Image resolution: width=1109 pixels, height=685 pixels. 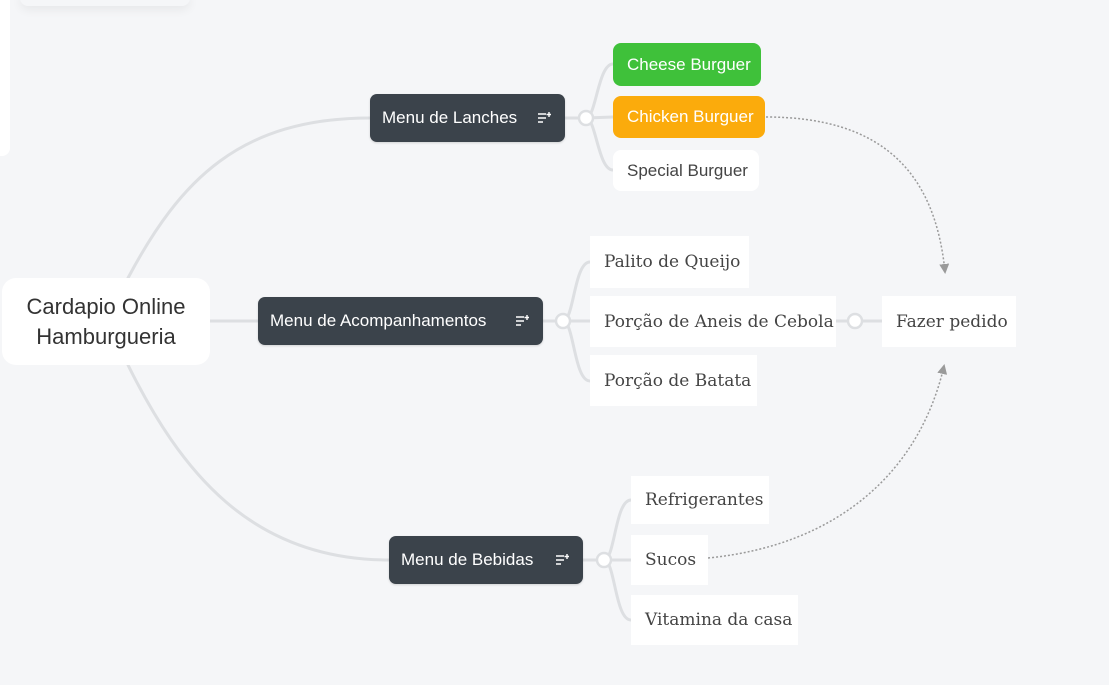 What do you see at coordinates (686, 170) in the screenshot?
I see `topic-special-burguer: Special Burguer` at bounding box center [686, 170].